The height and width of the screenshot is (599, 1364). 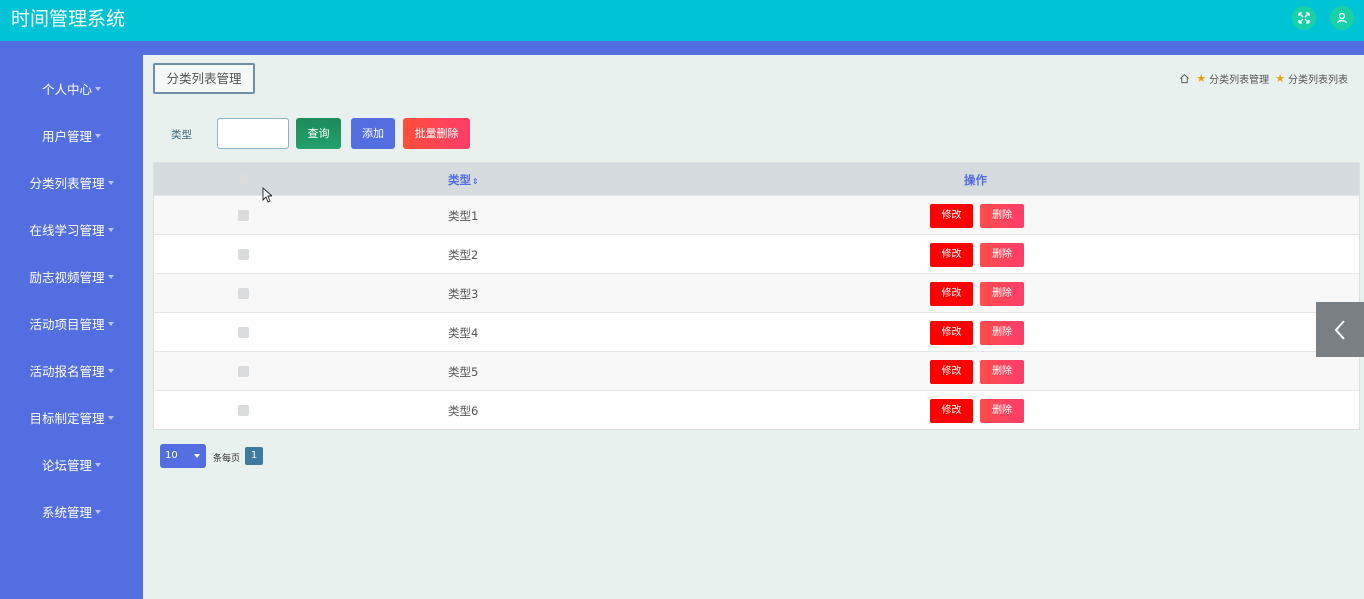 I want to click on page-size-value: 10, so click(x=171, y=455).